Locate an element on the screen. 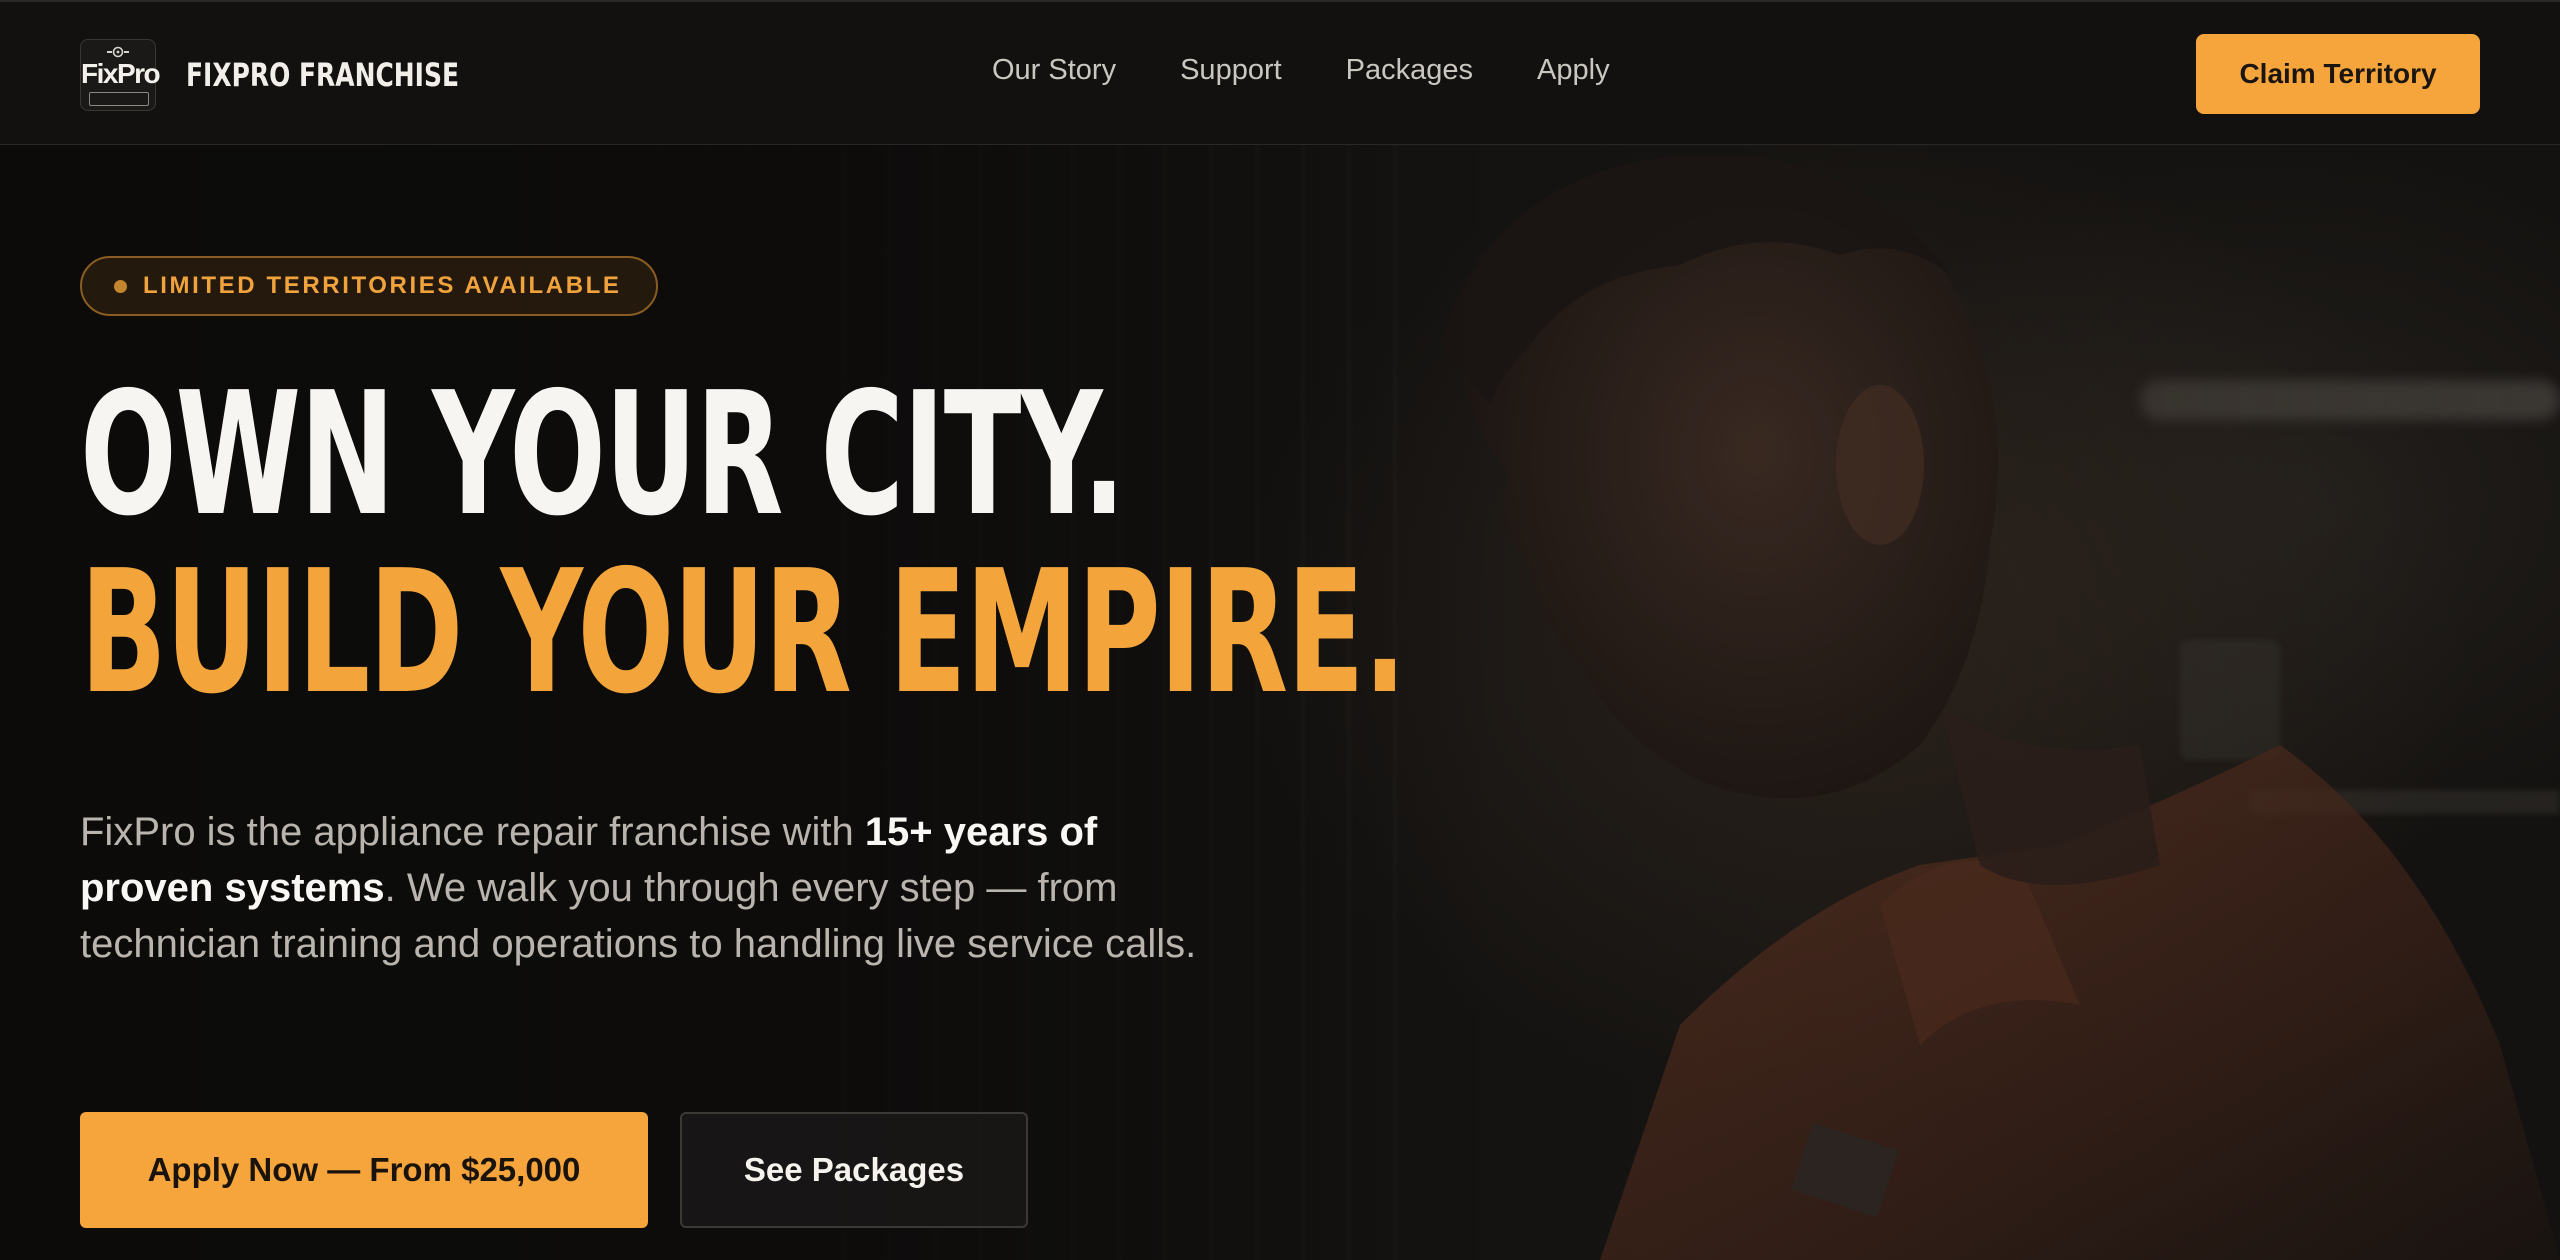 The height and width of the screenshot is (1260, 2560). nav-link-our-story: Our Story is located at coordinates (1054, 70).